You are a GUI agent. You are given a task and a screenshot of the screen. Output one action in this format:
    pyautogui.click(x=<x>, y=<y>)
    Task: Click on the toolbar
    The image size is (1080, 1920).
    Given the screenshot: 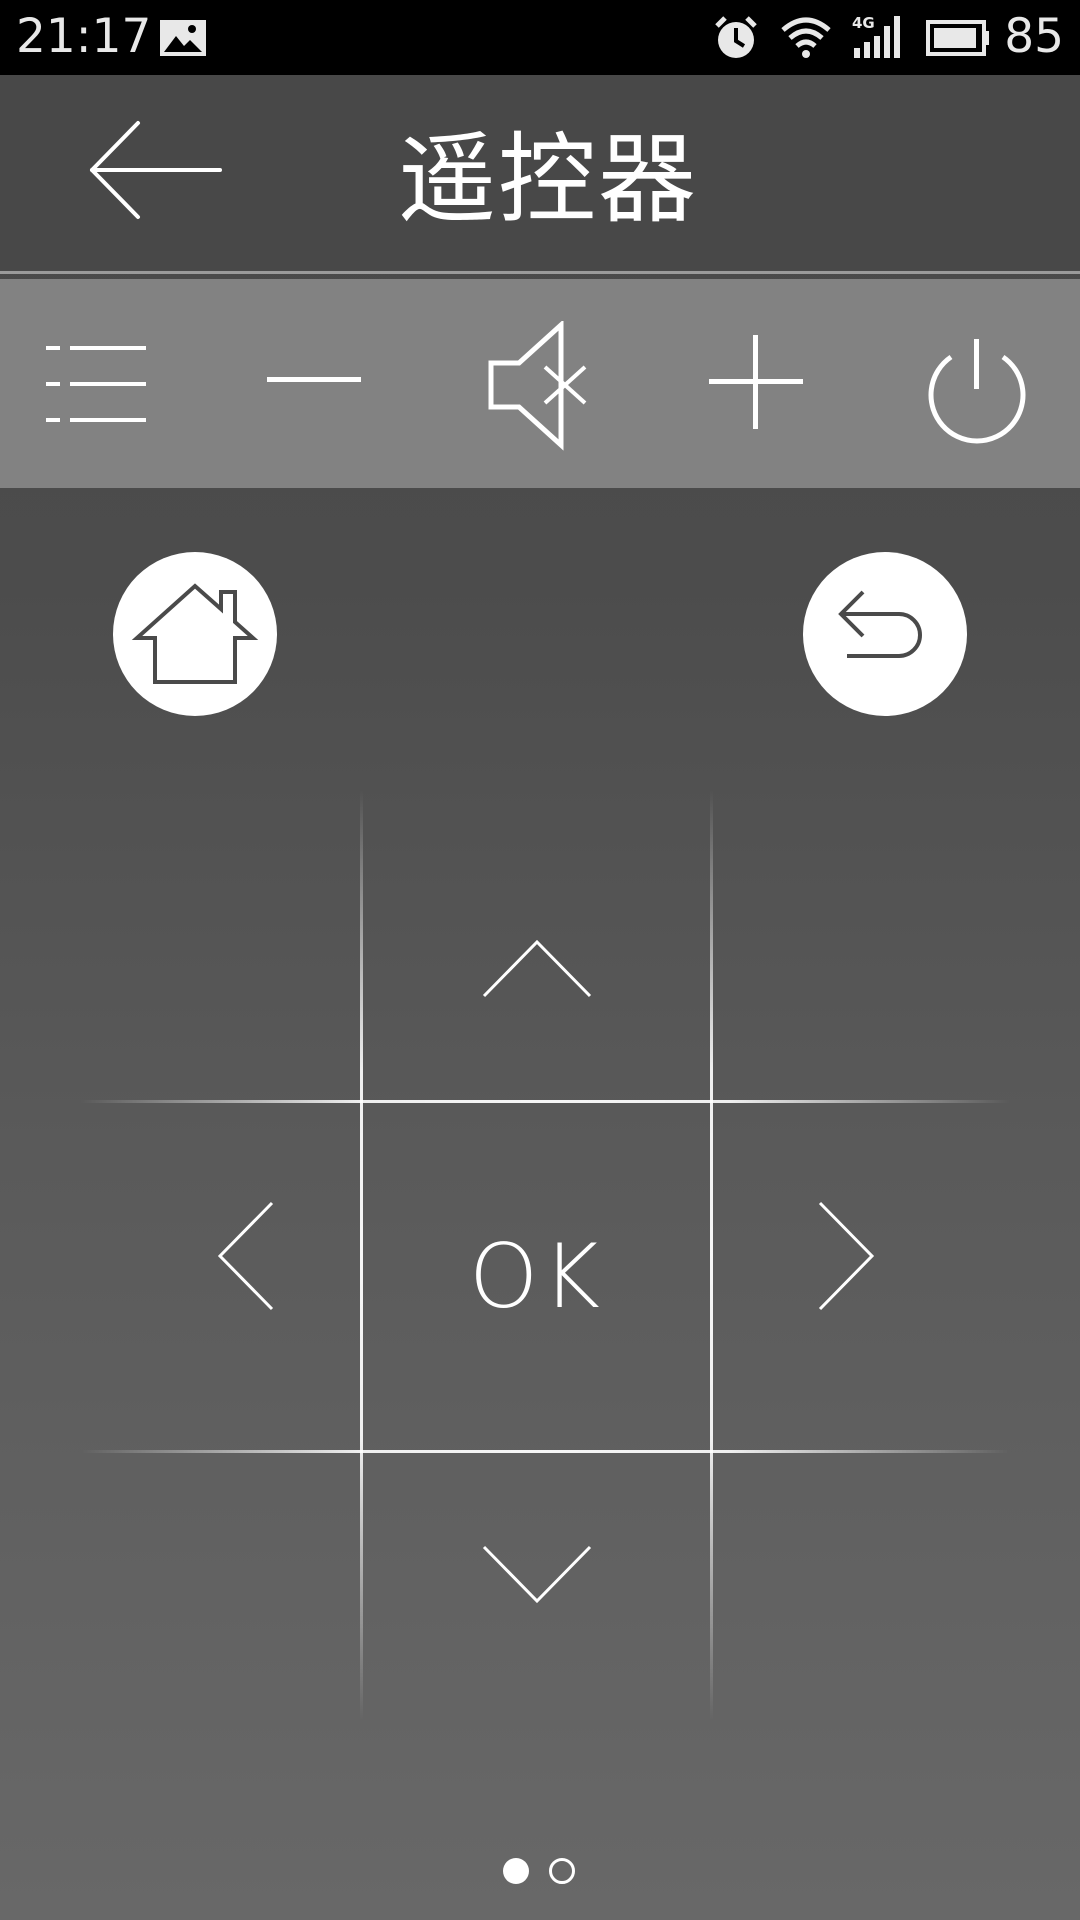 What is the action you would take?
    pyautogui.click(x=540, y=383)
    